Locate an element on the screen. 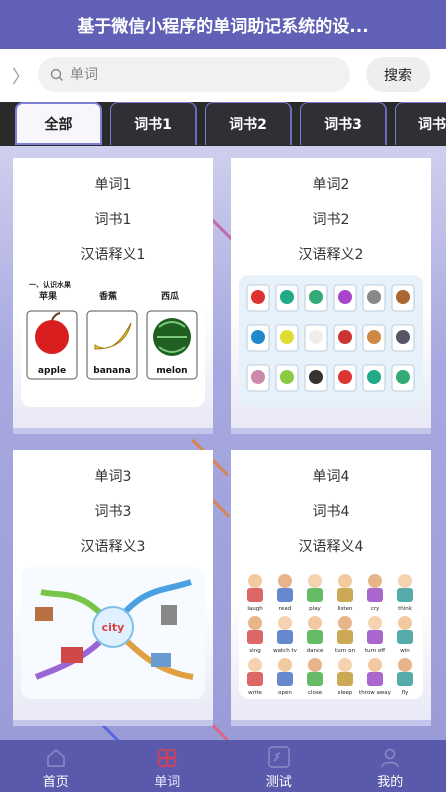  verb-label: turn off is located at coordinates (375, 651).